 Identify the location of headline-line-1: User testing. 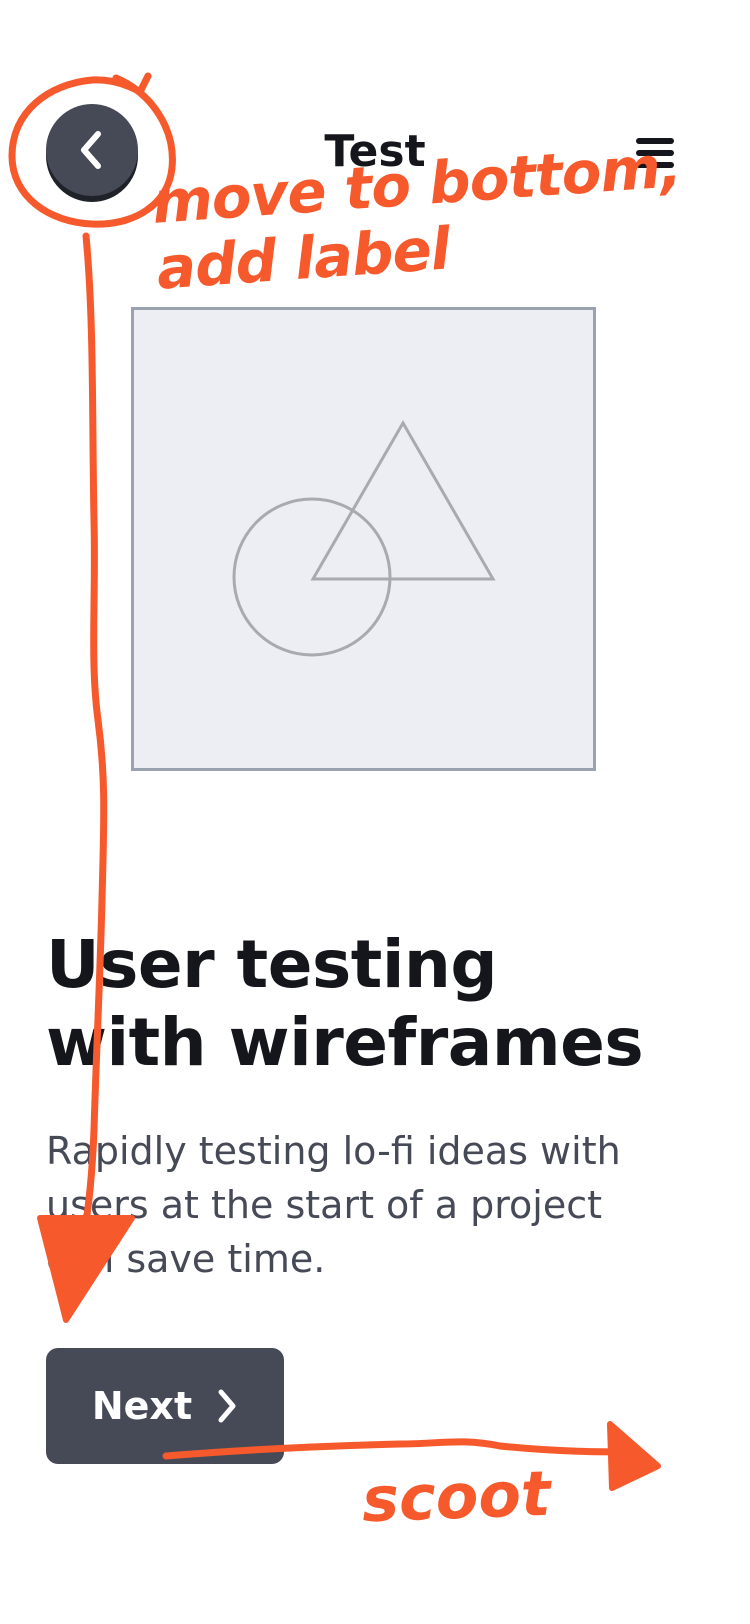
(272, 964).